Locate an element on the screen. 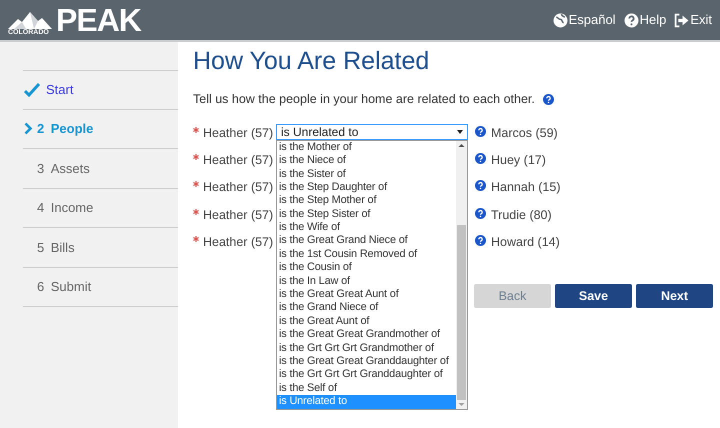 The height and width of the screenshot is (428, 720). dropdown-option: is the Grt Grt Grt Grandmother of is located at coordinates (366, 348).